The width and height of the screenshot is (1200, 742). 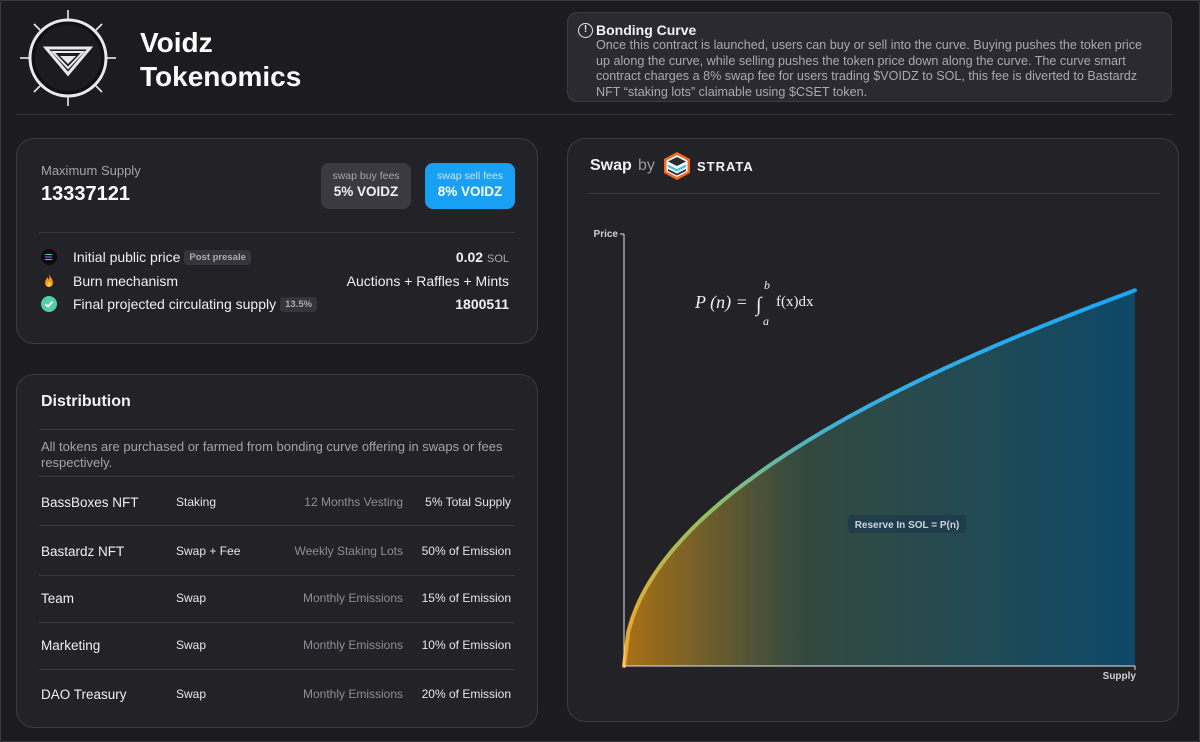 What do you see at coordinates (366, 176) in the screenshot?
I see `buy-fee-label: swap buy fees` at bounding box center [366, 176].